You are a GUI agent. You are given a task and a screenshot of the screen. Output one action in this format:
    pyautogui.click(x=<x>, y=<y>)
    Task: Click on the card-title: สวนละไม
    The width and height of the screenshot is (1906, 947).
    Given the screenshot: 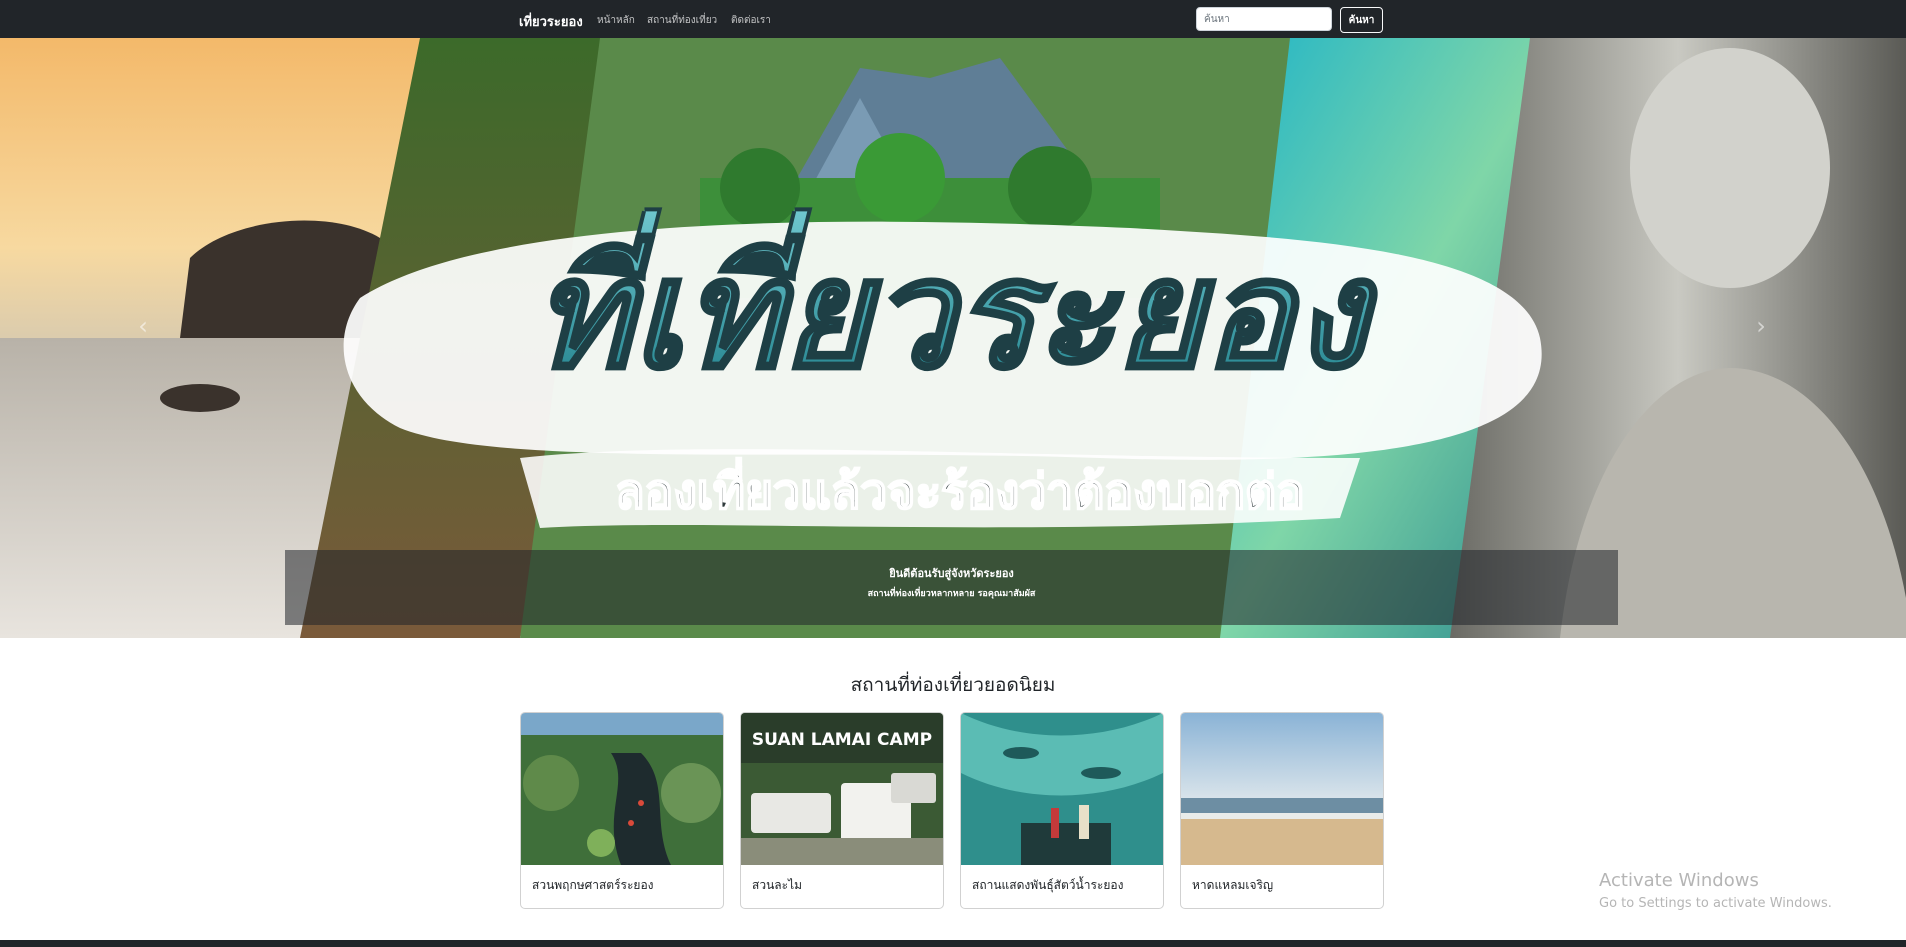 What is the action you would take?
    pyautogui.click(x=777, y=885)
    